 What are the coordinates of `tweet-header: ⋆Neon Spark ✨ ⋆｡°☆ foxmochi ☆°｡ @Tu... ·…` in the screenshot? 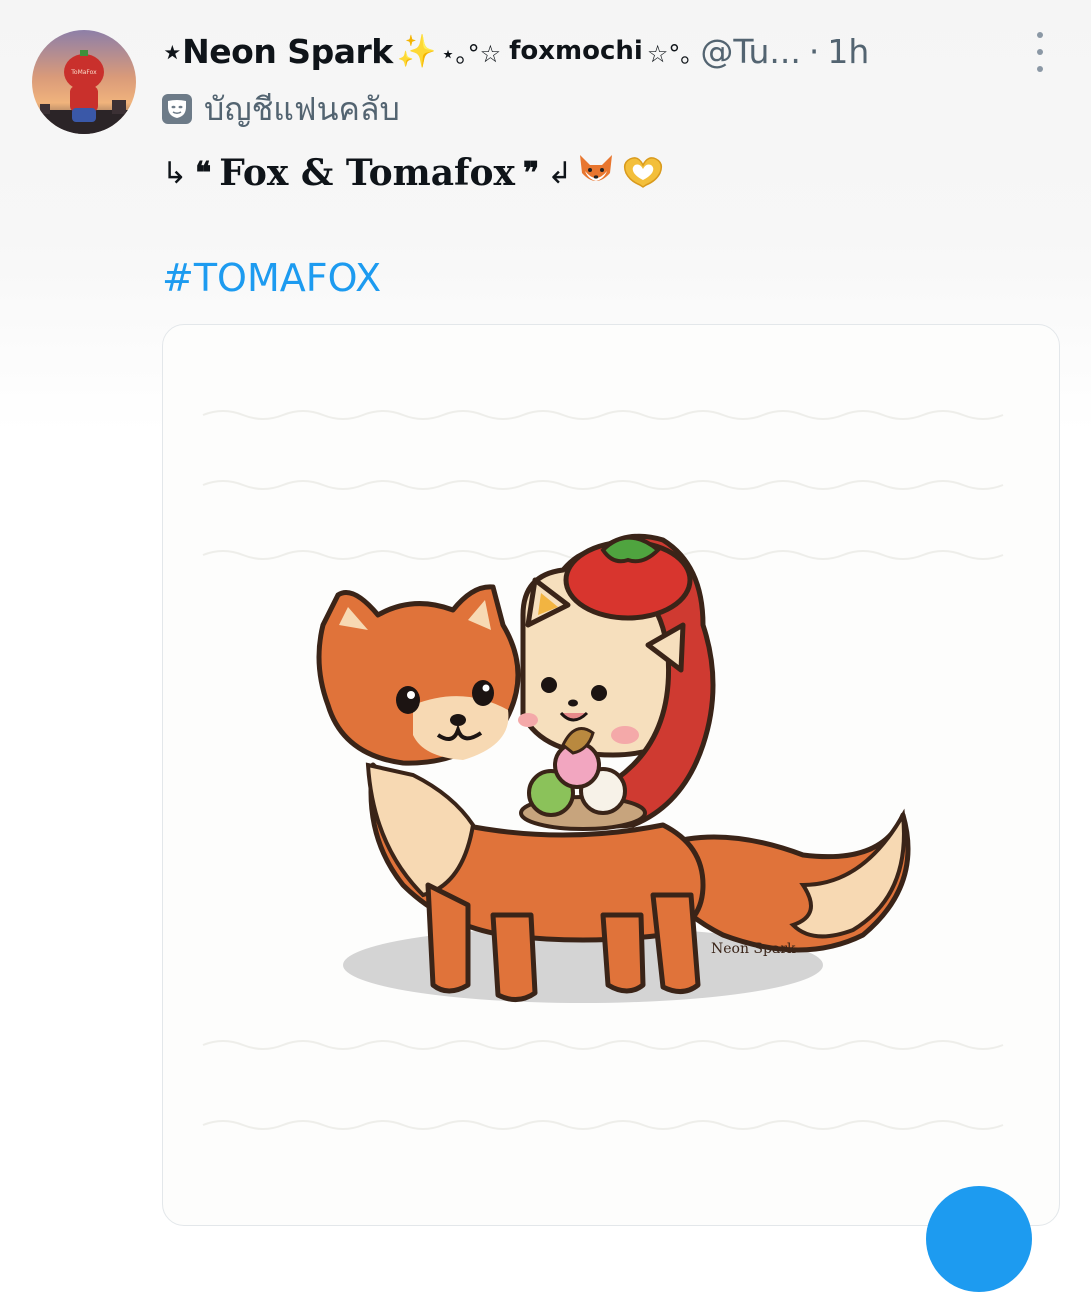 It's located at (612, 51).